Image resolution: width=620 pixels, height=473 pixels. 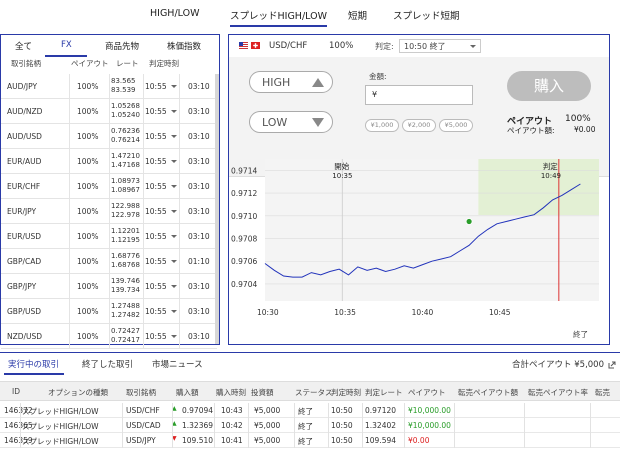 I want to click on y-tick-label: 0.9706, so click(x=244, y=261).